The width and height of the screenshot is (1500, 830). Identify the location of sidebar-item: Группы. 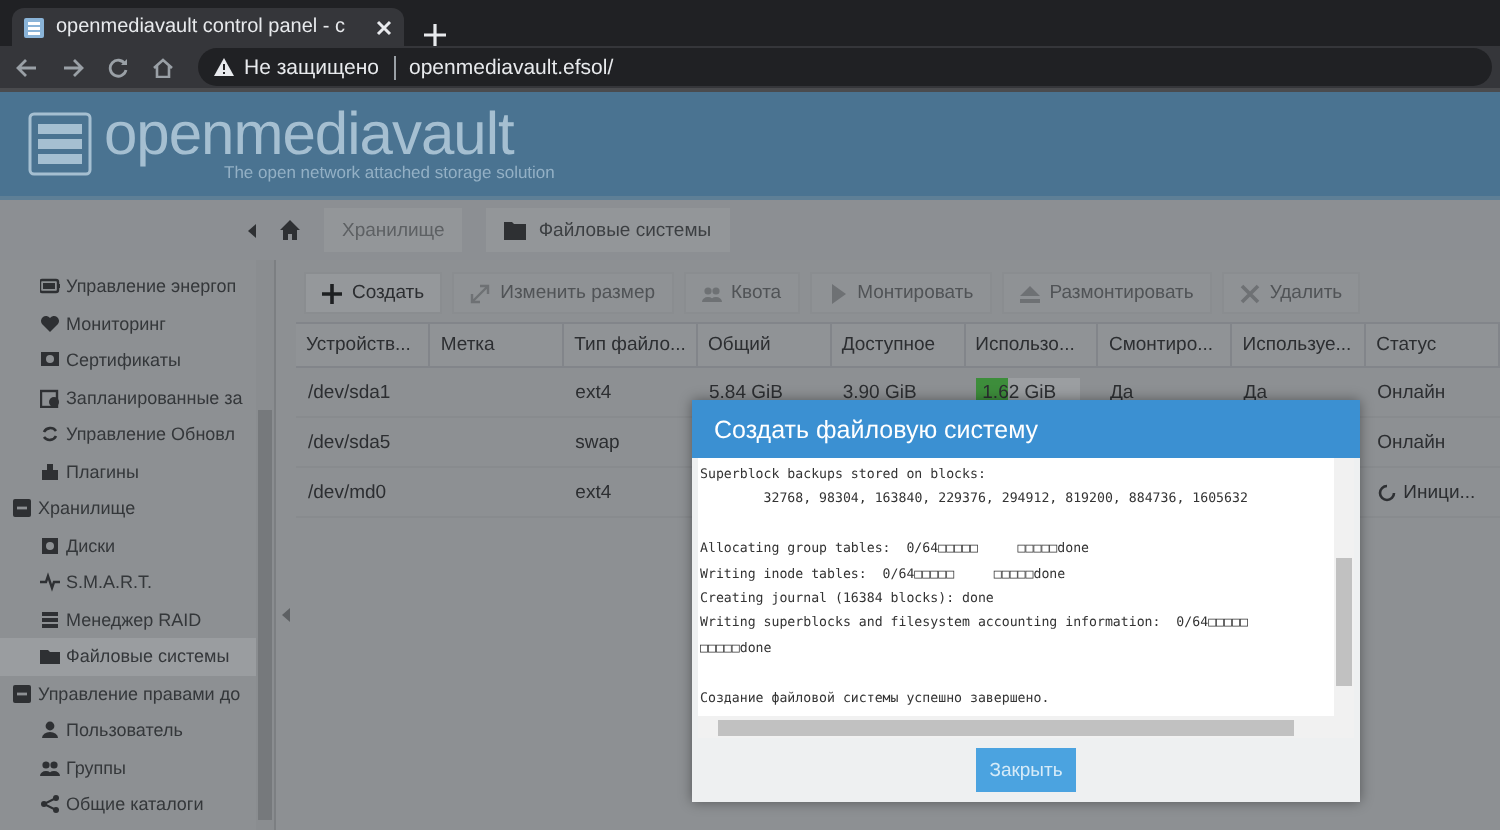
(128, 767).